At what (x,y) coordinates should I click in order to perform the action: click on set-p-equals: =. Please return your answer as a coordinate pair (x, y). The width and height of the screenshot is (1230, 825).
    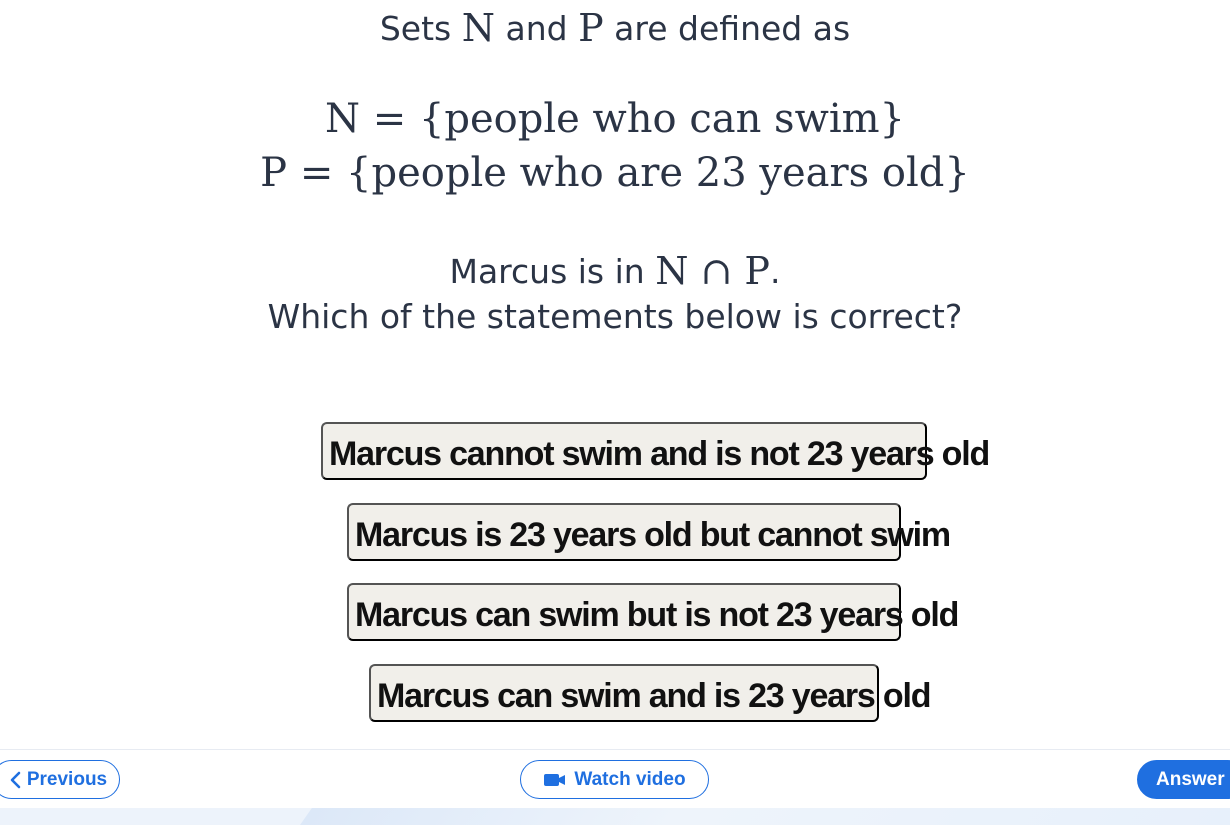
    Looking at the image, I should click on (316, 173).